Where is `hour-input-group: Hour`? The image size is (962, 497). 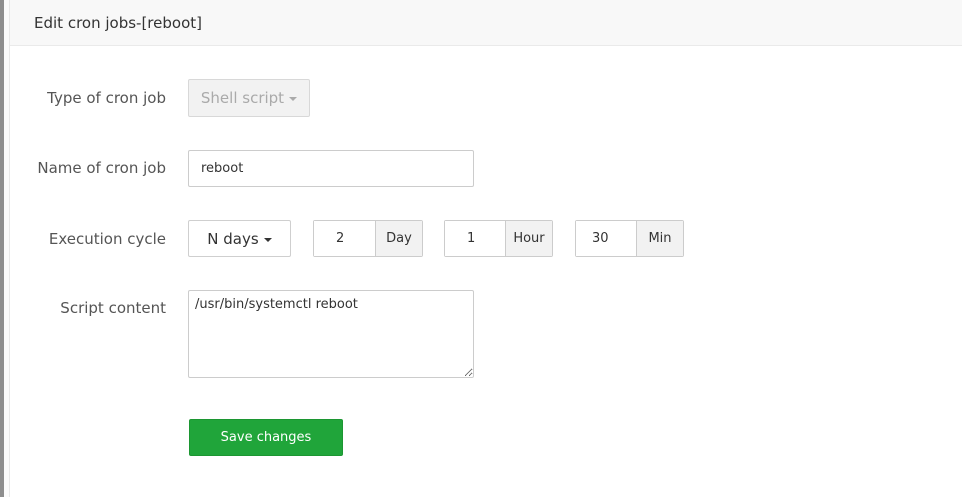 hour-input-group: Hour is located at coordinates (498, 238).